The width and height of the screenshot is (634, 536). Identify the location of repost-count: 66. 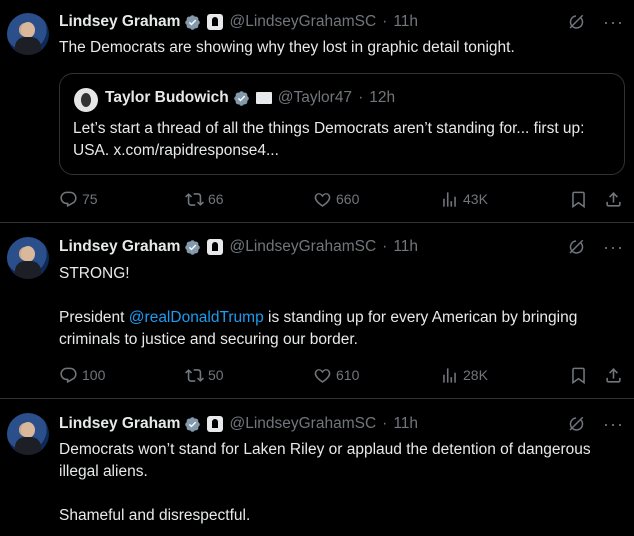
(216, 199).